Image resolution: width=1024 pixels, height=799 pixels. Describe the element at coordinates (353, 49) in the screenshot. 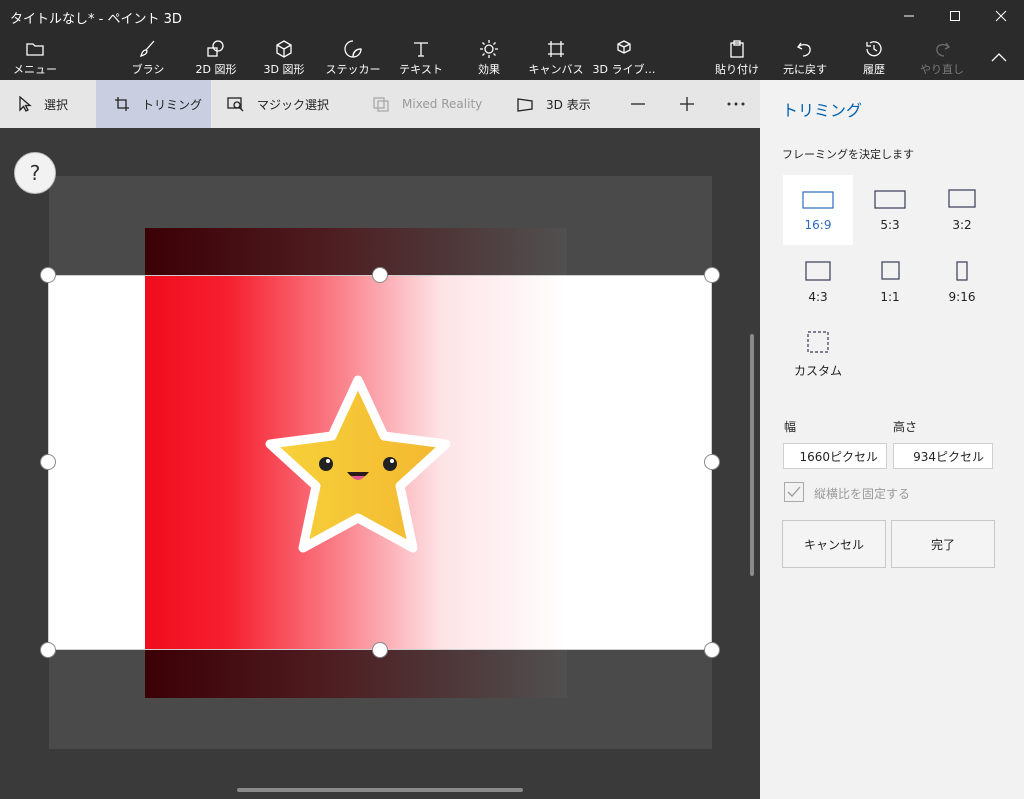

I see `sticker-icon` at that location.